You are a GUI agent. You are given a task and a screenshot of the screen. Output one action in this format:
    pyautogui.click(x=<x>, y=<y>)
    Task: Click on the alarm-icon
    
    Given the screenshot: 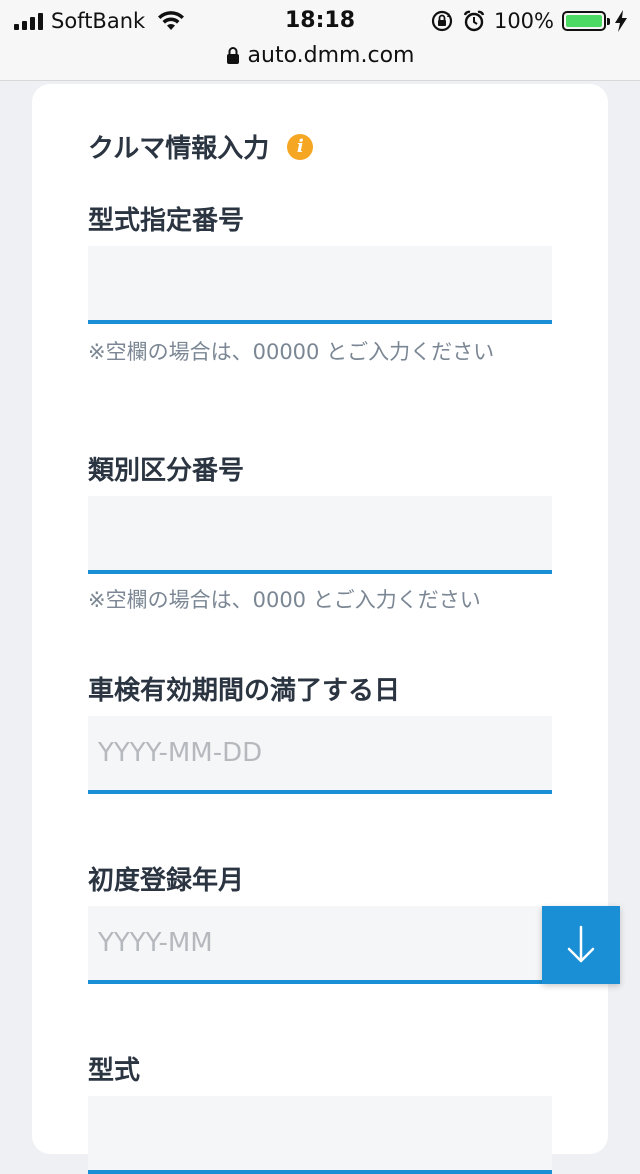 What is the action you would take?
    pyautogui.click(x=474, y=21)
    